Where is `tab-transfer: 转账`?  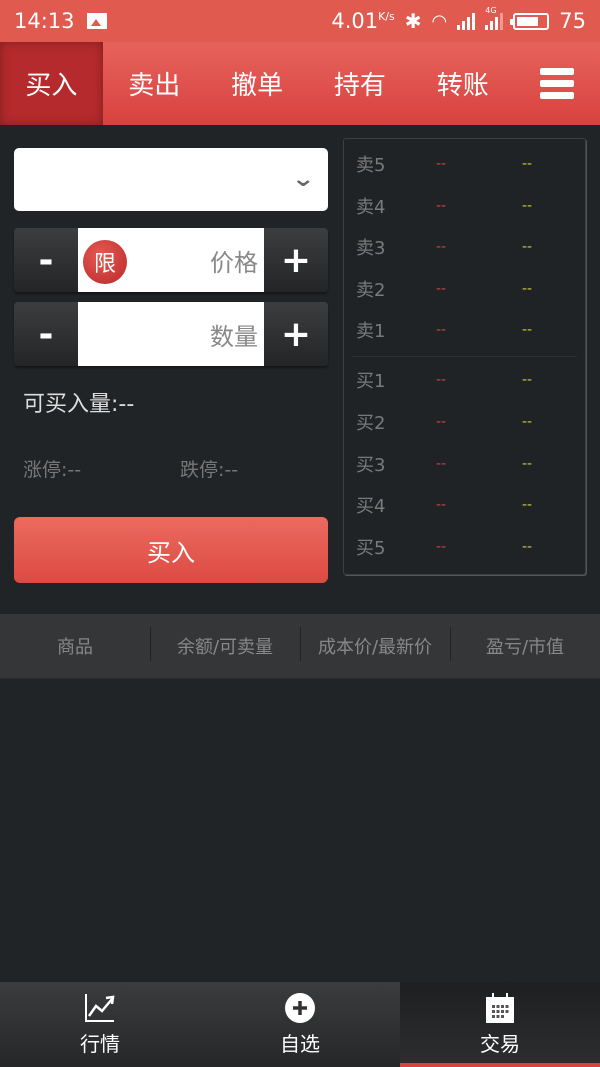
tab-transfer: 转账 is located at coordinates (462, 83).